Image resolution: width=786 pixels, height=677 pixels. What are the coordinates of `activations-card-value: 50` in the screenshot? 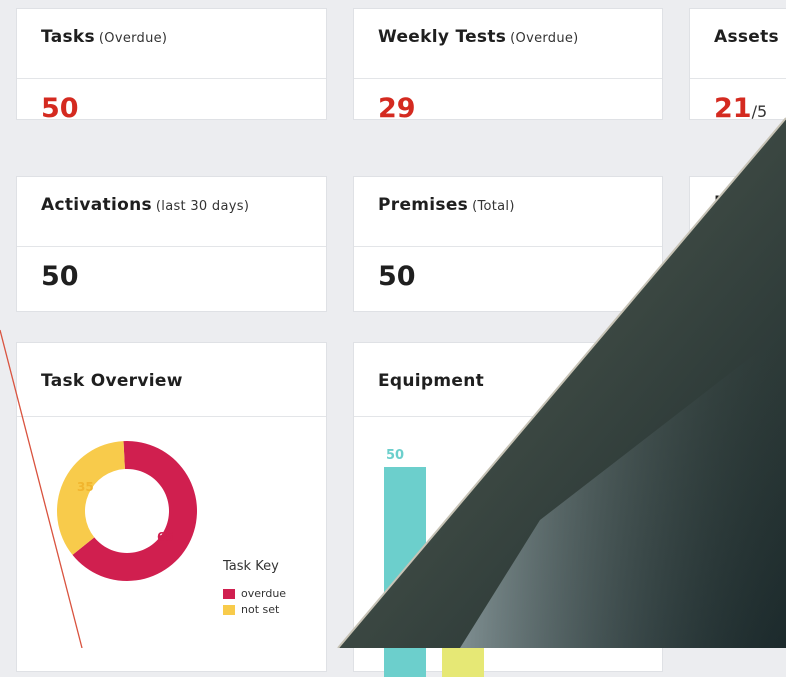 It's located at (60, 276).